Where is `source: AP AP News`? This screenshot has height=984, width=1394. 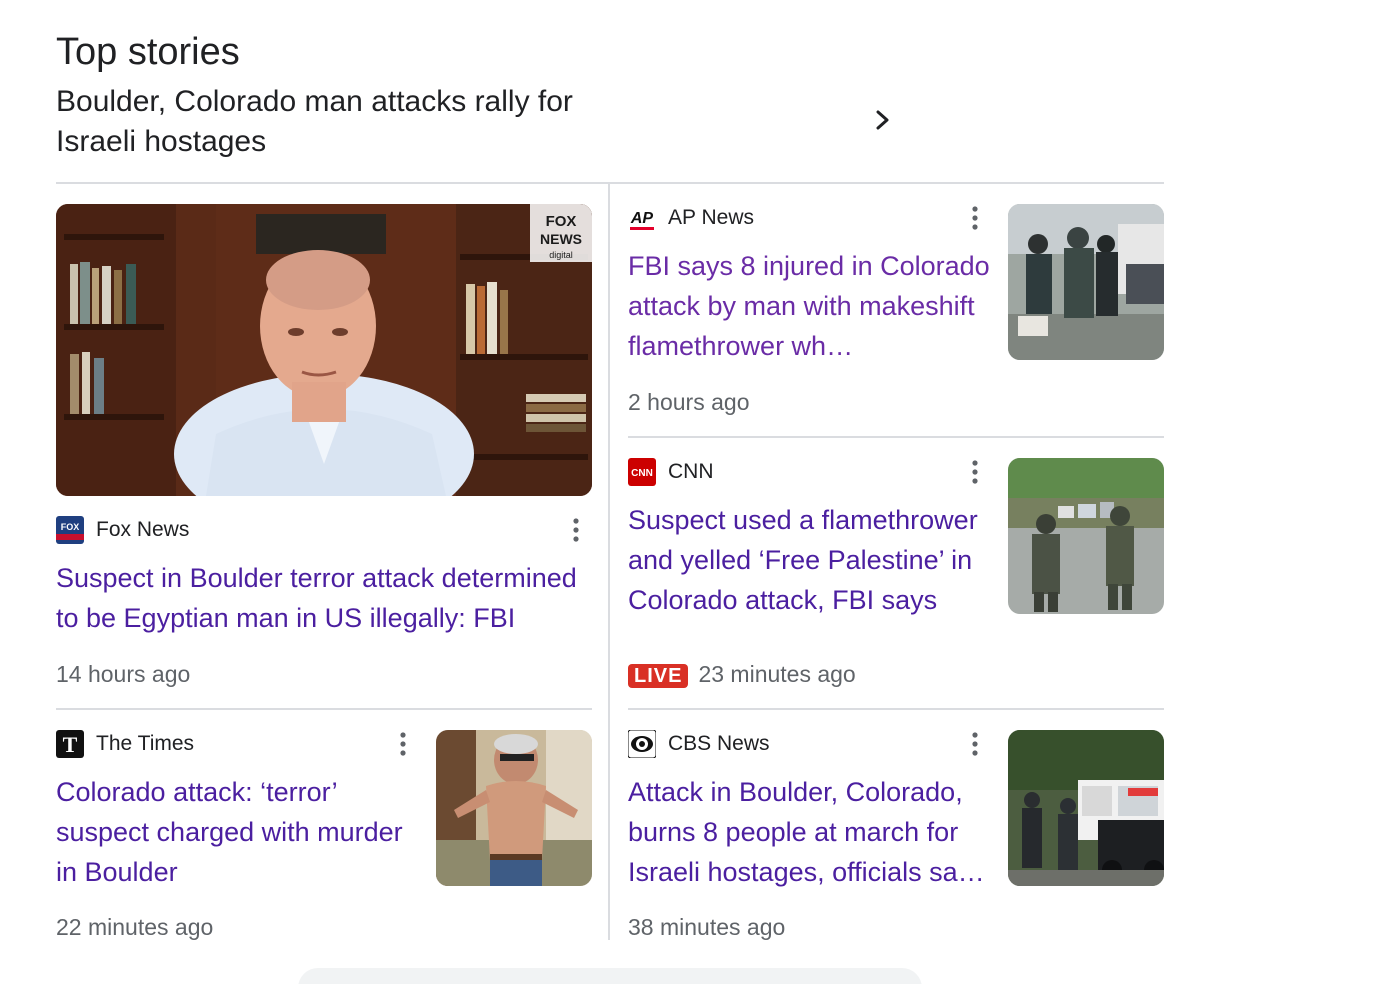
source: AP AP News is located at coordinates (691, 218).